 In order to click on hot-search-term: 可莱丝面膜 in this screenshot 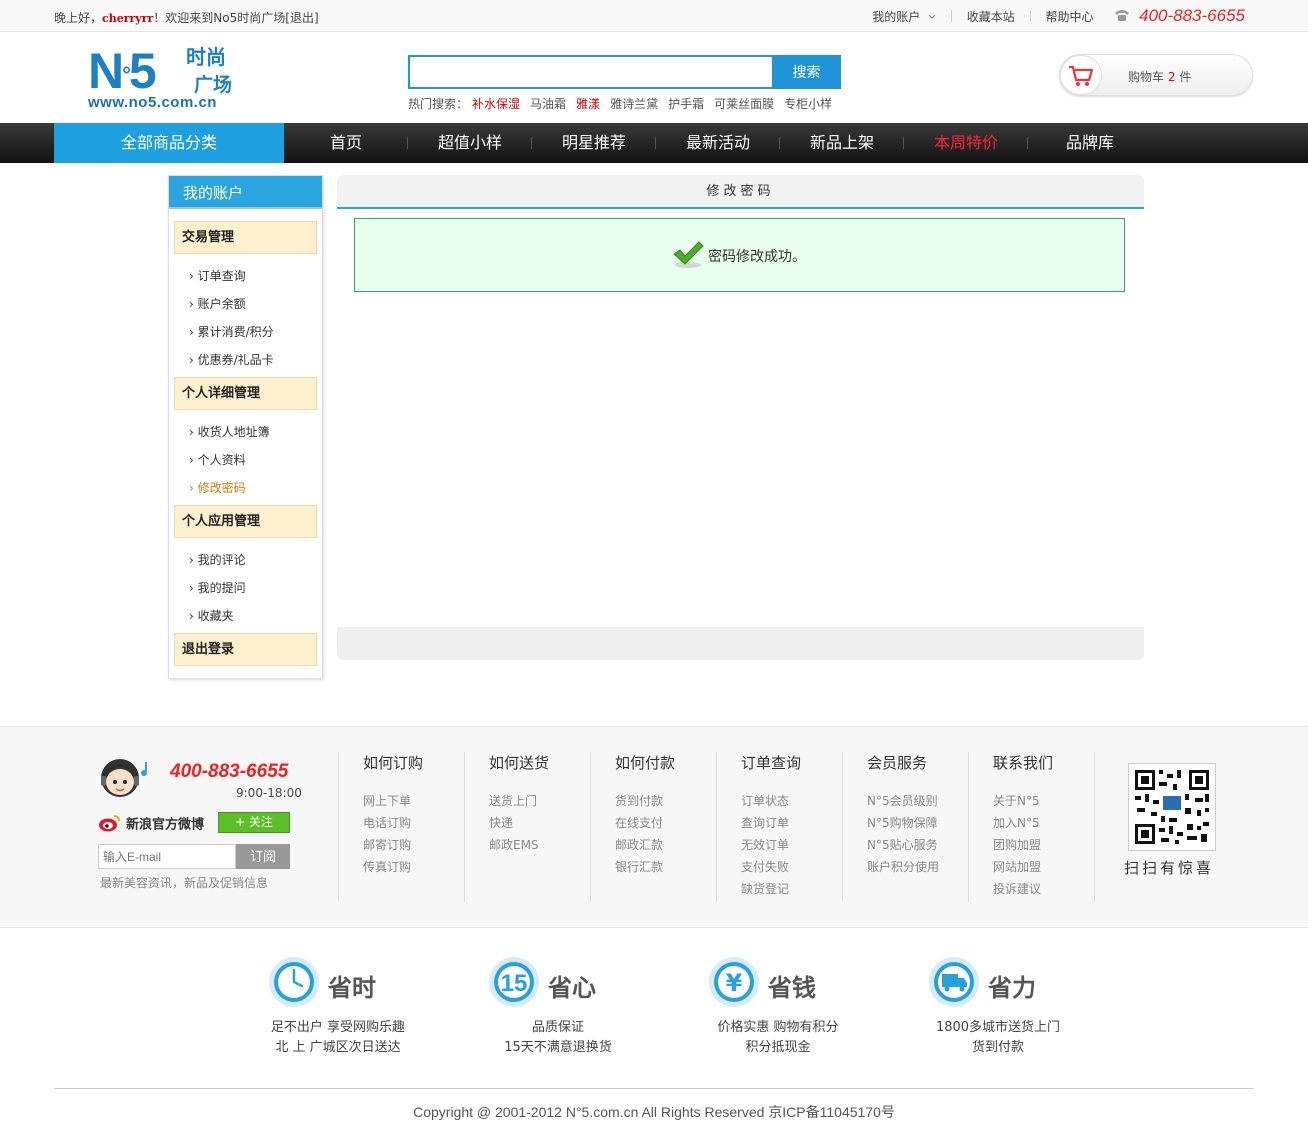, I will do `click(744, 104)`.